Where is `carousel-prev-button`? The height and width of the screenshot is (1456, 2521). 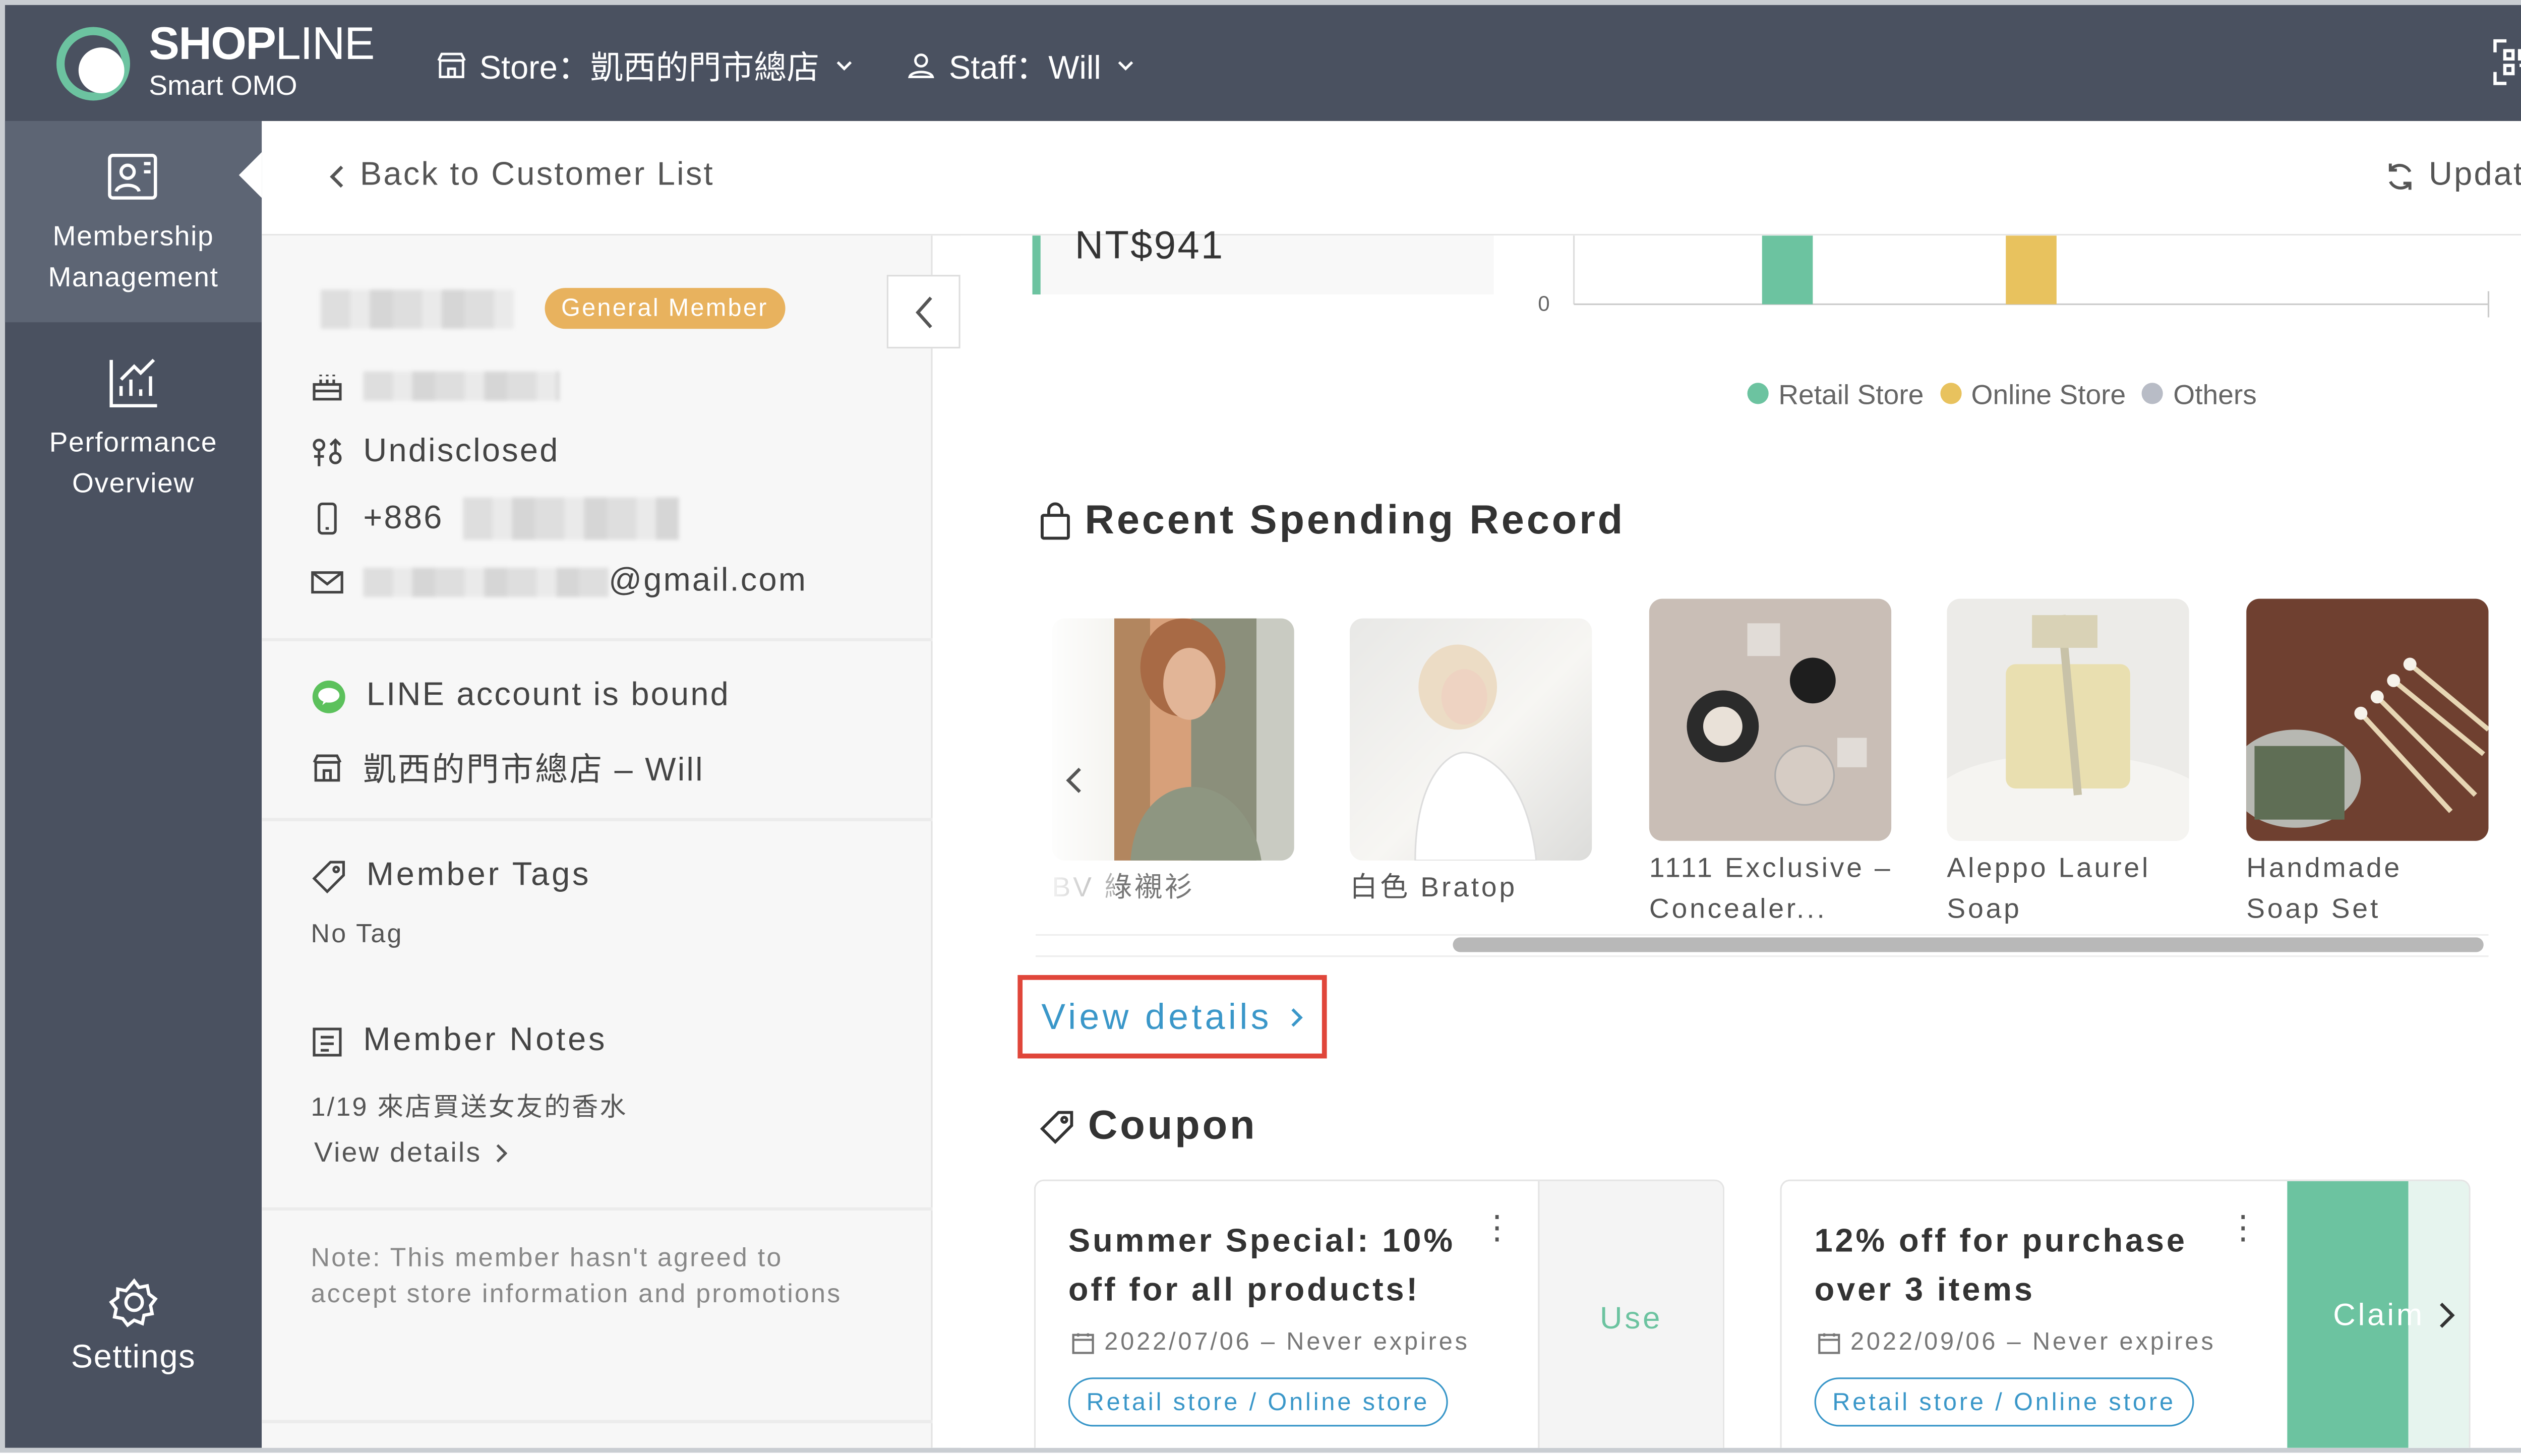 carousel-prev-button is located at coordinates (1073, 780).